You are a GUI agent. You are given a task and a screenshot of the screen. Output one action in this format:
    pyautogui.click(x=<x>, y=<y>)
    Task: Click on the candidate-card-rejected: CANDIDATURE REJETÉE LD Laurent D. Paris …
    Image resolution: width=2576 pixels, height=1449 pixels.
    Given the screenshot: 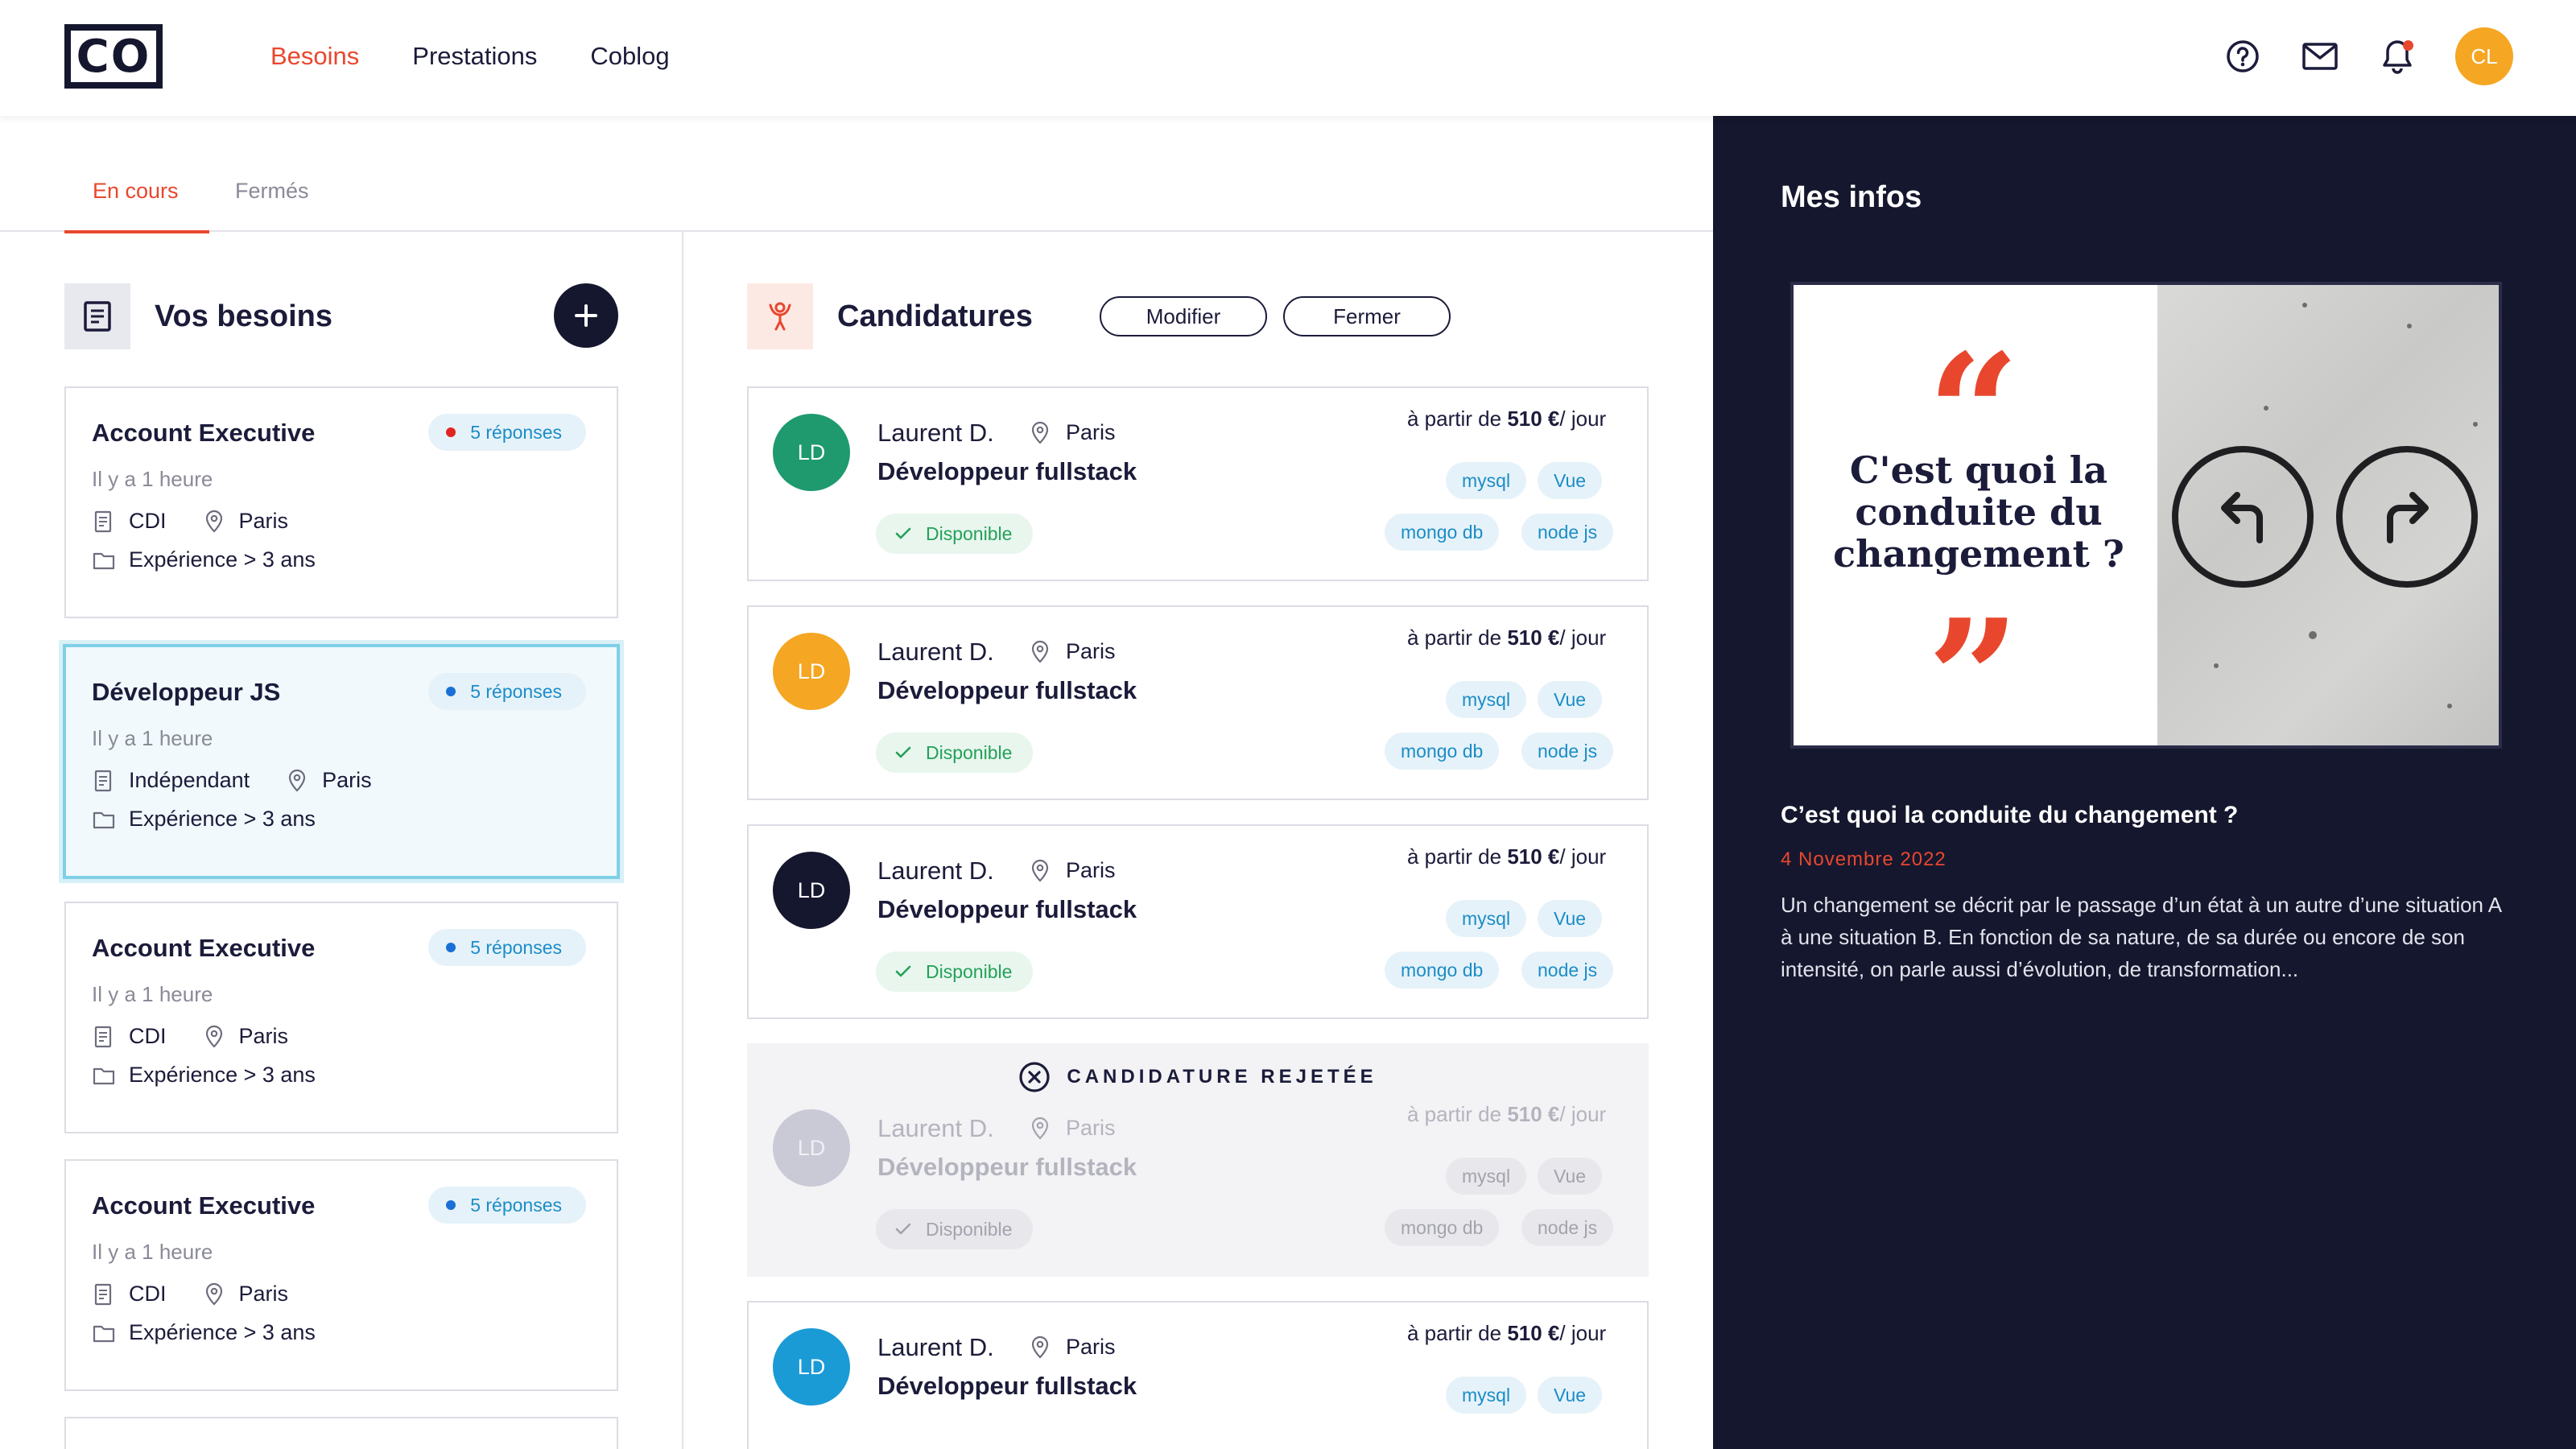 What is the action you would take?
    pyautogui.click(x=1198, y=1160)
    